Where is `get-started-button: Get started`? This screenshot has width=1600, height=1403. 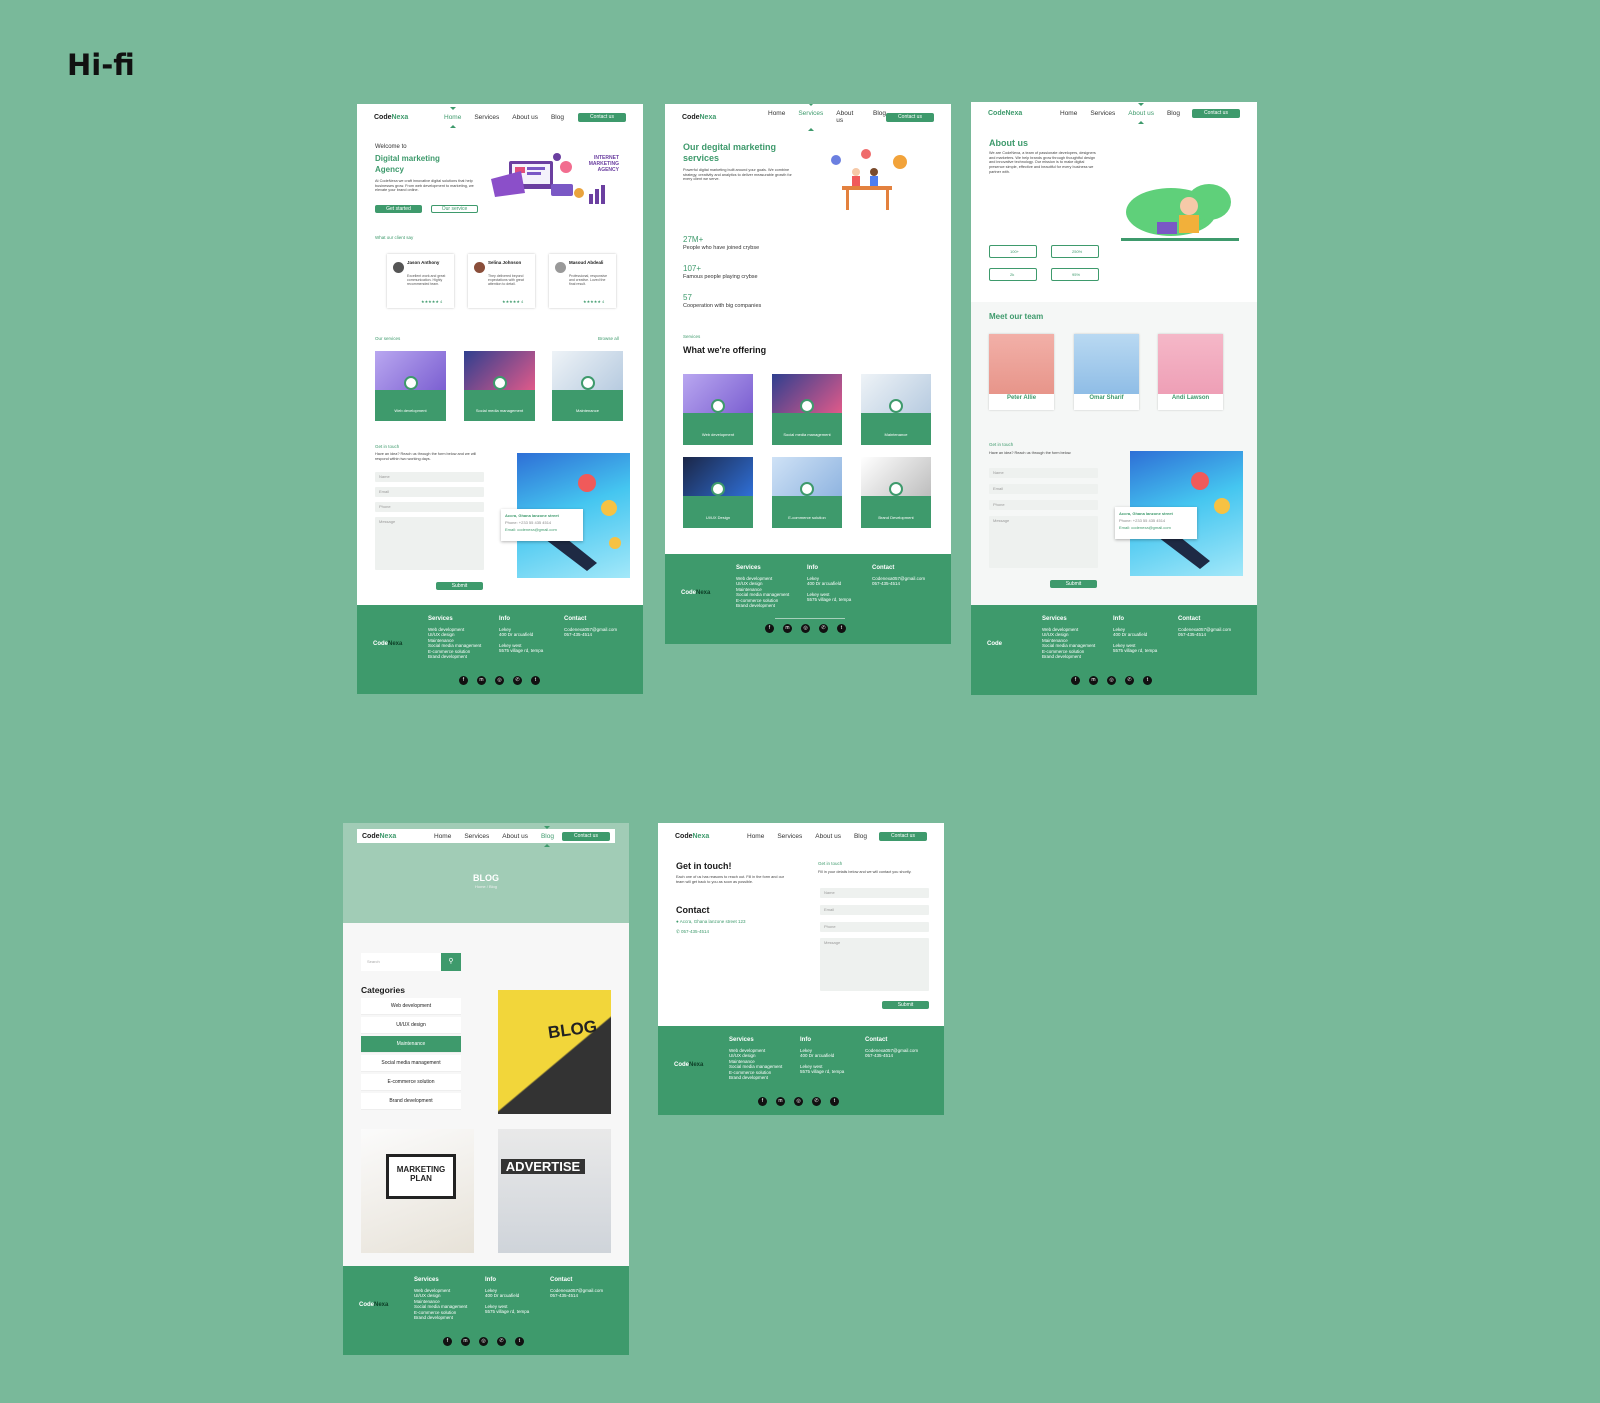
get-started-button: Get started is located at coordinates (398, 209).